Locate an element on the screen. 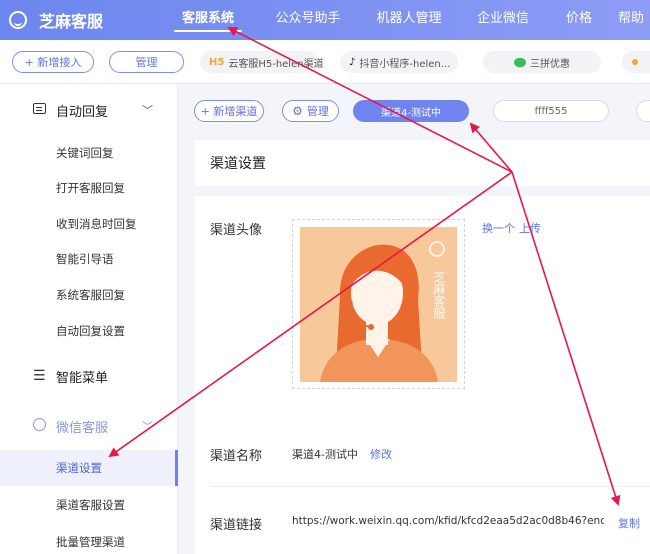  sidebar-item-smart-guide: 智能引导语 is located at coordinates (89, 259).